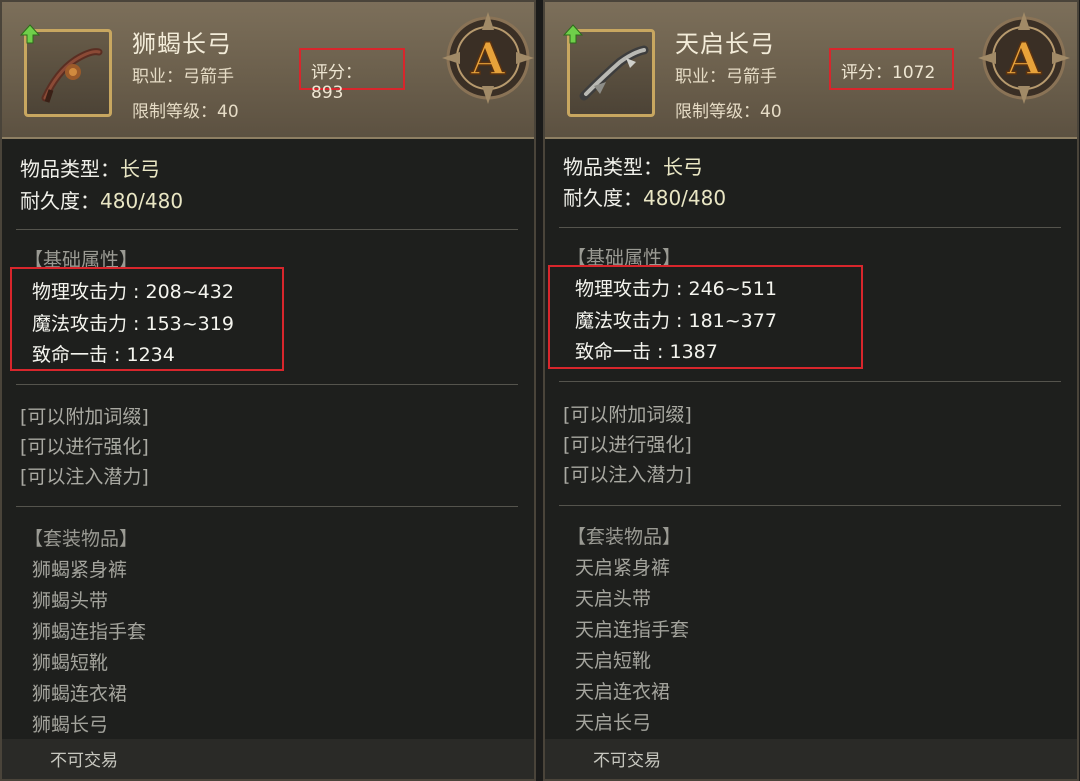 This screenshot has width=1080, height=781. I want to click on tooltip-header: 天启长弓 职业：弓箭手 限制等级：40 评分：1072 A, so click(811, 70).